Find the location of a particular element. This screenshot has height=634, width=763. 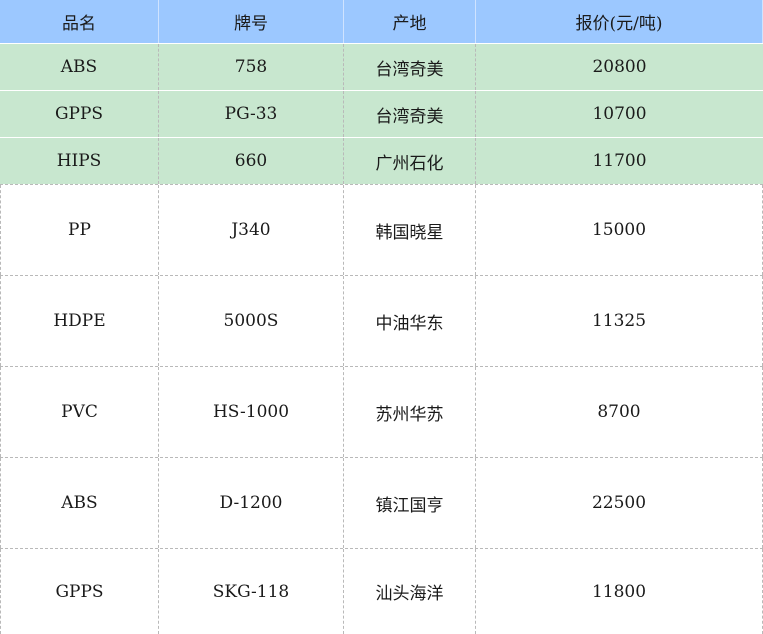

table-row: GPPS SKG-118 汕头海洋 11800 is located at coordinates (381, 591).